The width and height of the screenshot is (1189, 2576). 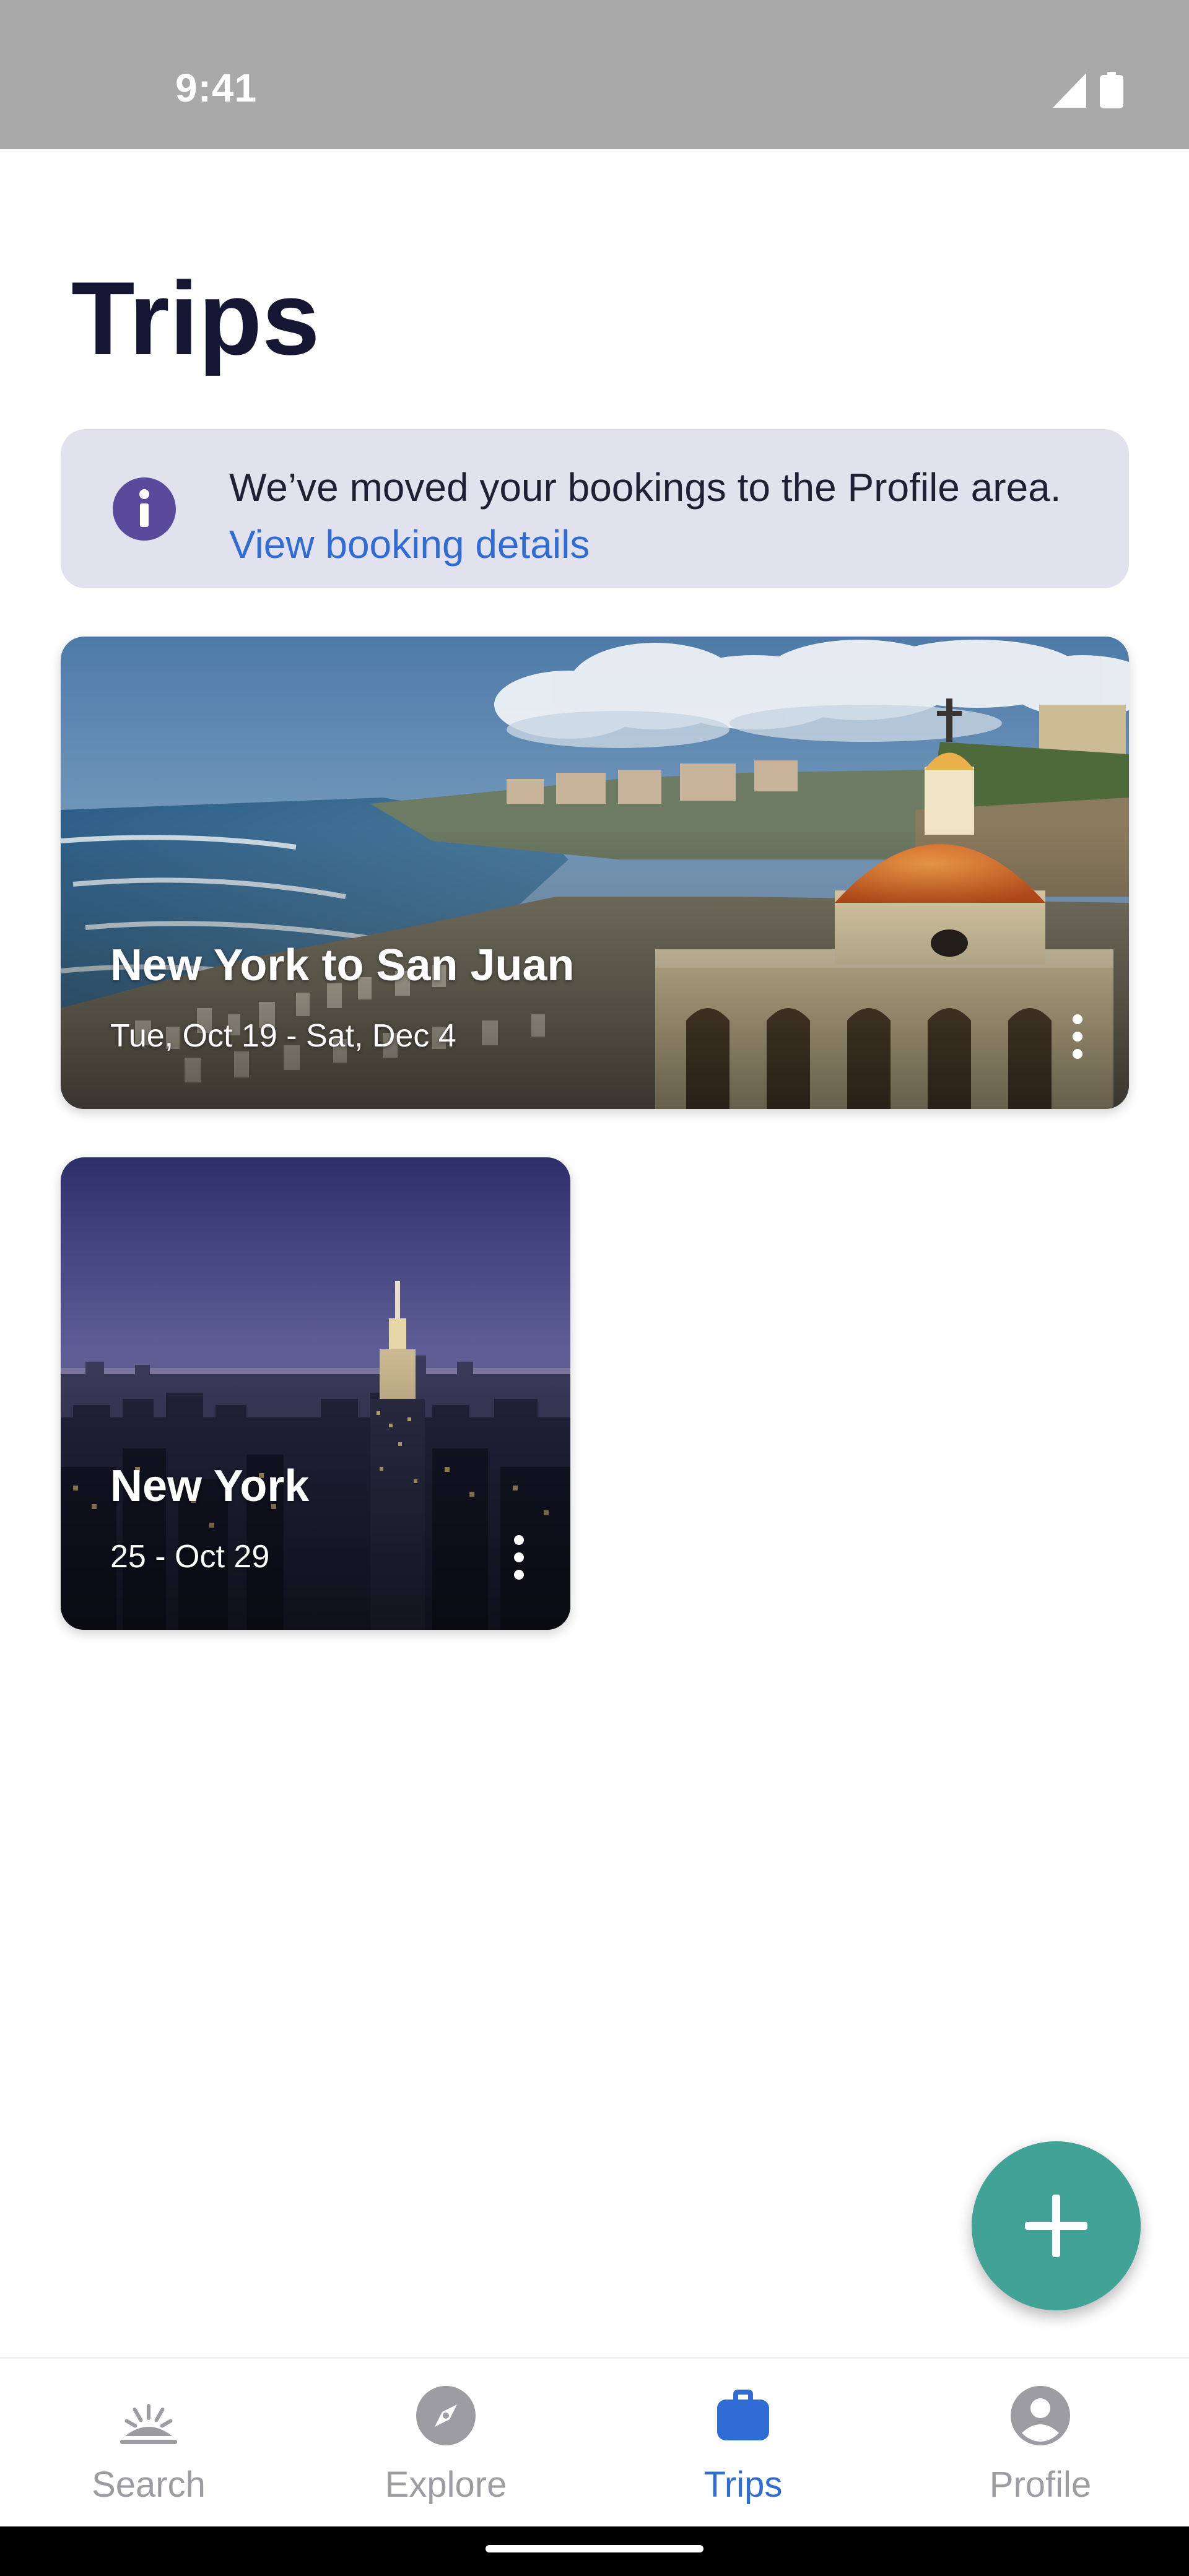 I want to click on nav-item-profile: Profile, so click(x=1040, y=2443).